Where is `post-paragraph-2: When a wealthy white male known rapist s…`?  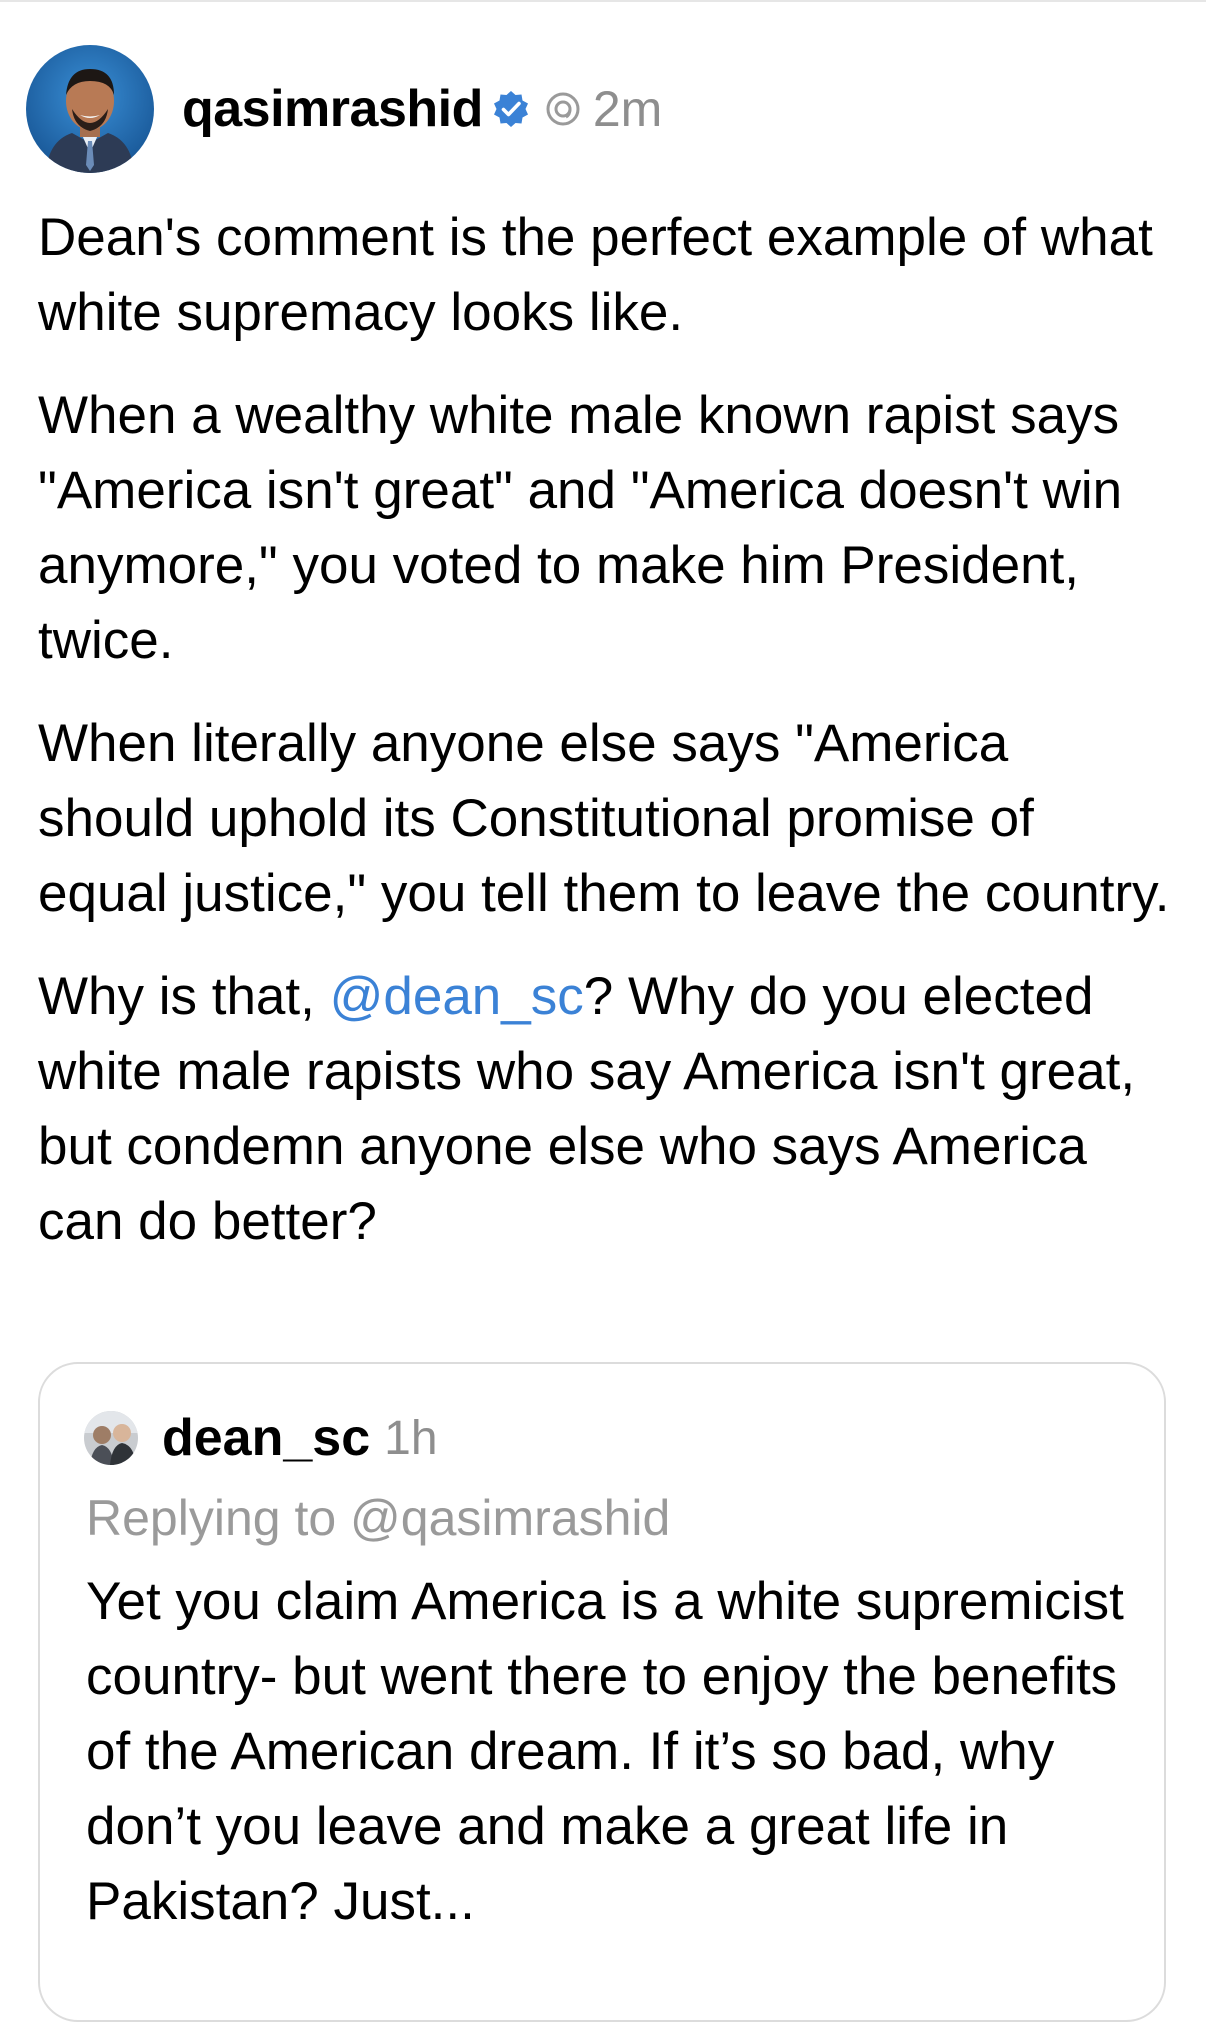 post-paragraph-2: When a wealthy white male known rapist s… is located at coordinates (580, 528).